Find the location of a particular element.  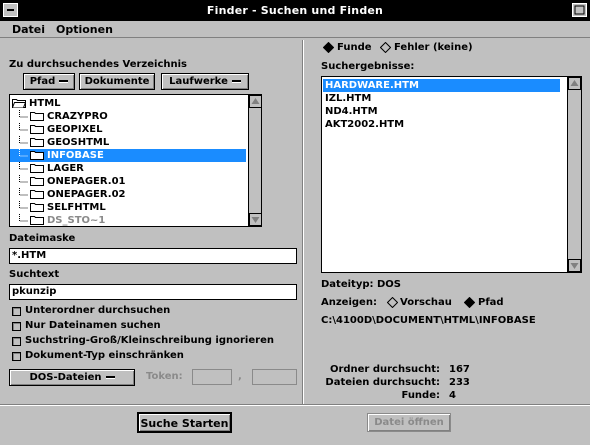

footer-divider is located at coordinates (295, 405).